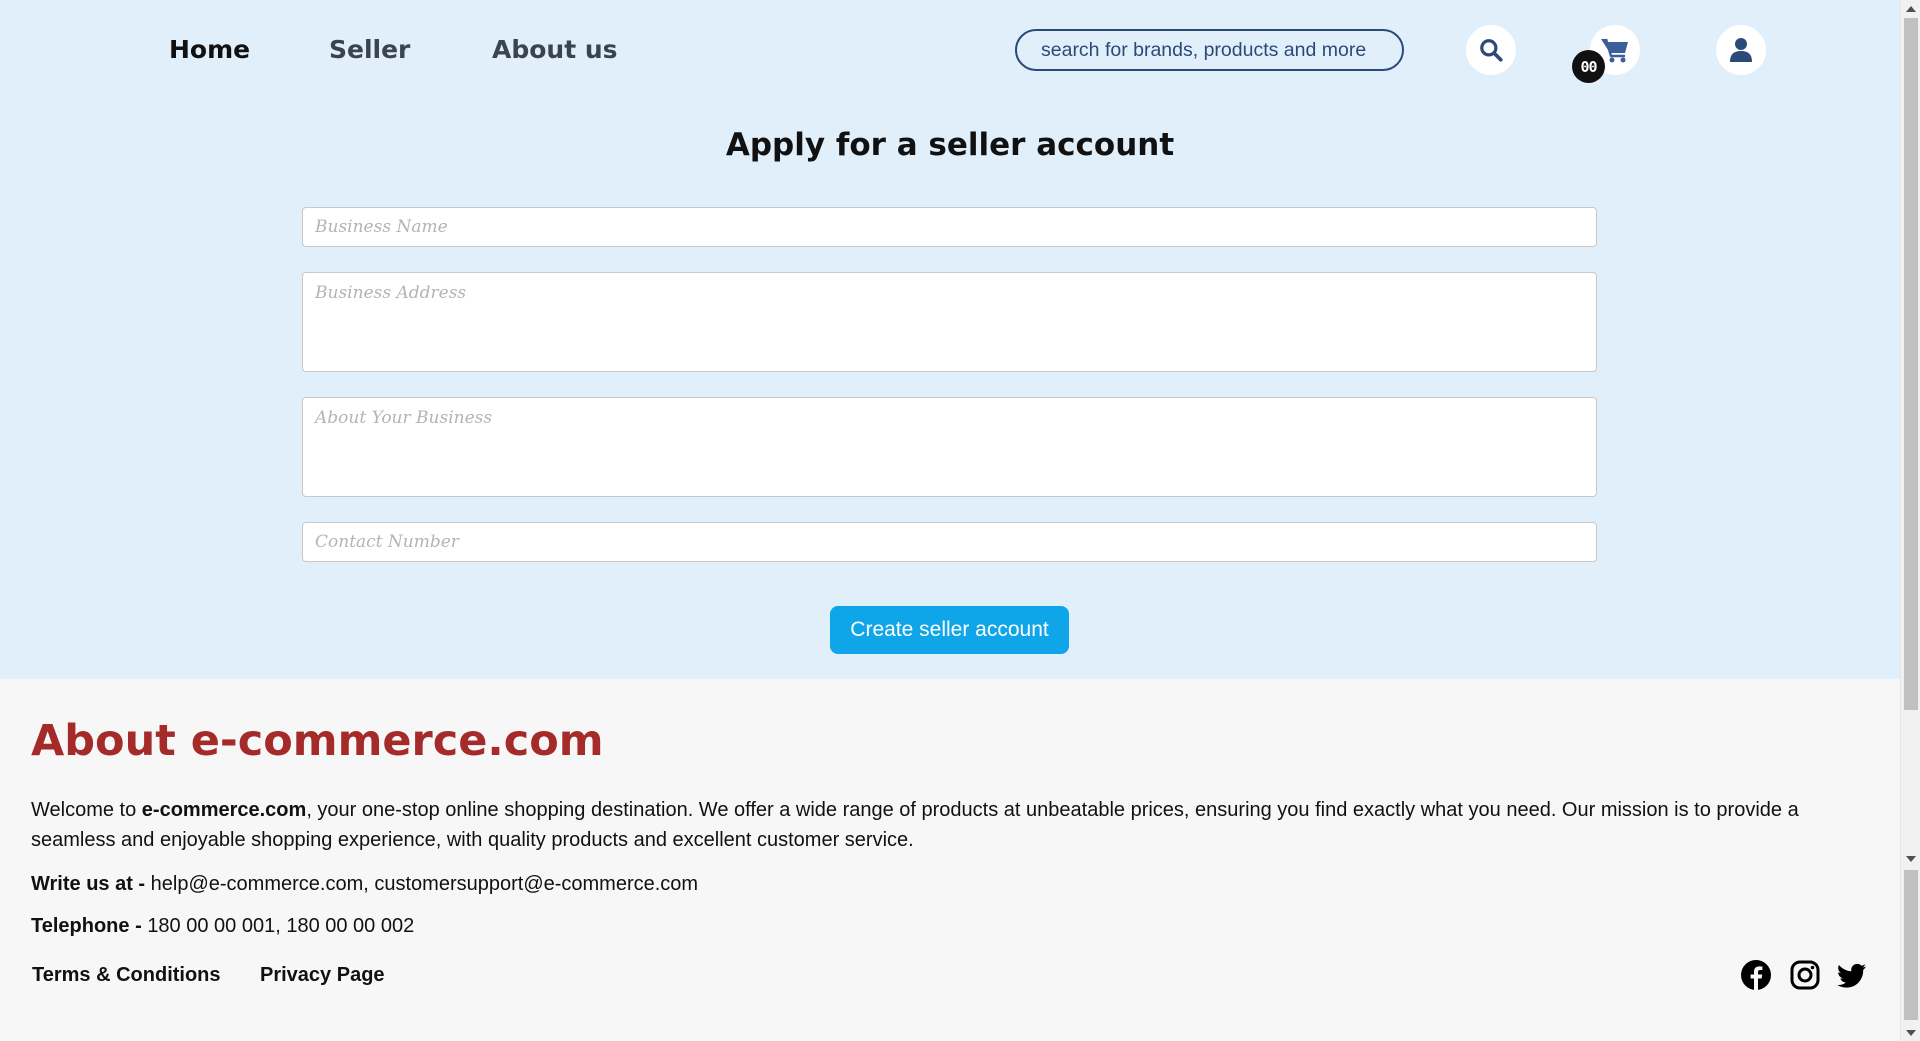  I want to click on vertical-scrollbar, so click(1910, 520).